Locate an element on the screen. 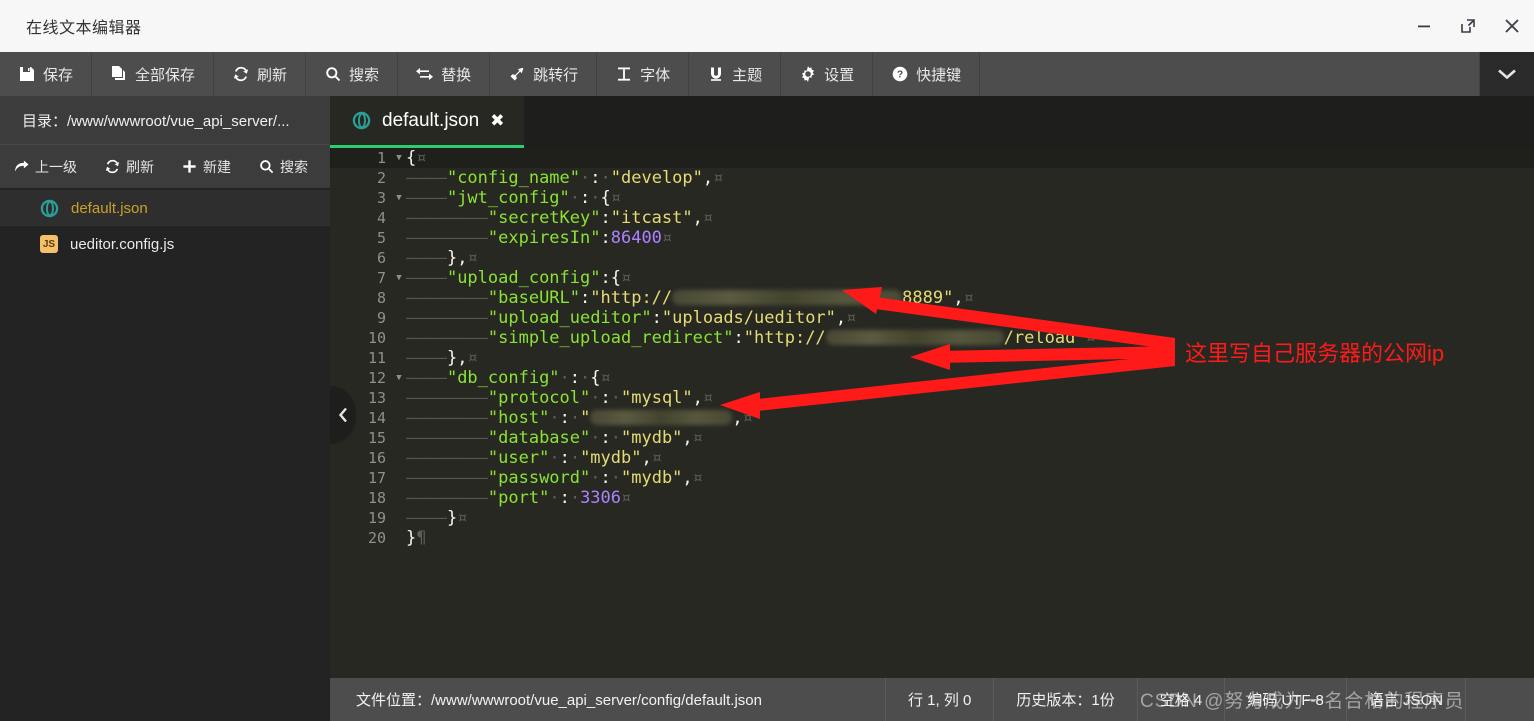  code-text: ————————"host"·:·" ,¤ is located at coordinates (579, 418).